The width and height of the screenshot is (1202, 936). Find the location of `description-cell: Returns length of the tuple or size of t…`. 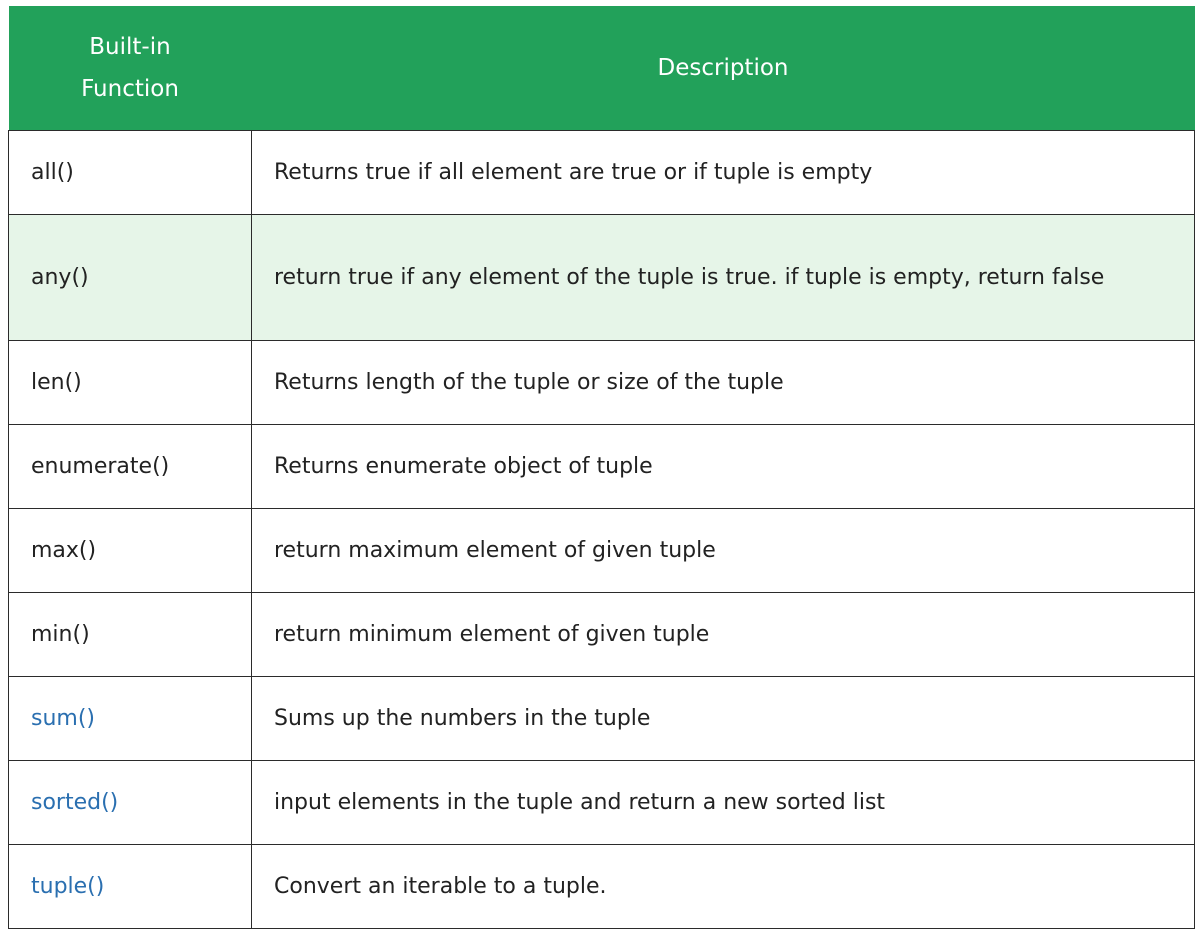

description-cell: Returns length of the tuple or size of t… is located at coordinates (723, 382).